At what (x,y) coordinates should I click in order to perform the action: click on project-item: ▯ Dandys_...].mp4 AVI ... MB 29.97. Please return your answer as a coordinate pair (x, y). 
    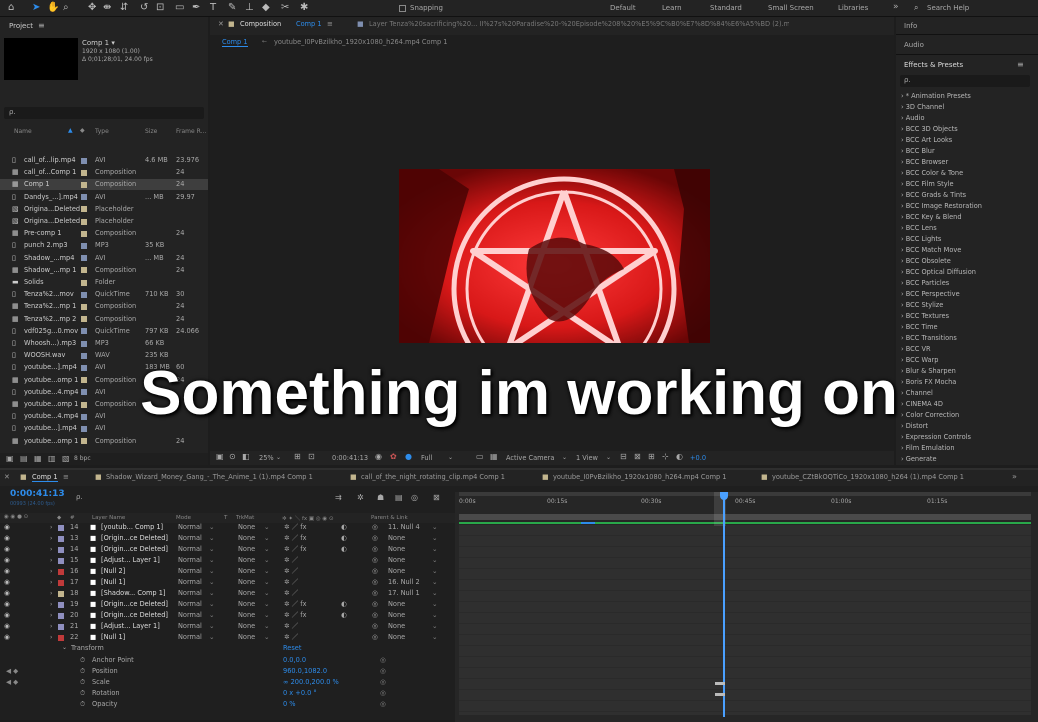
    Looking at the image, I should click on (104, 197).